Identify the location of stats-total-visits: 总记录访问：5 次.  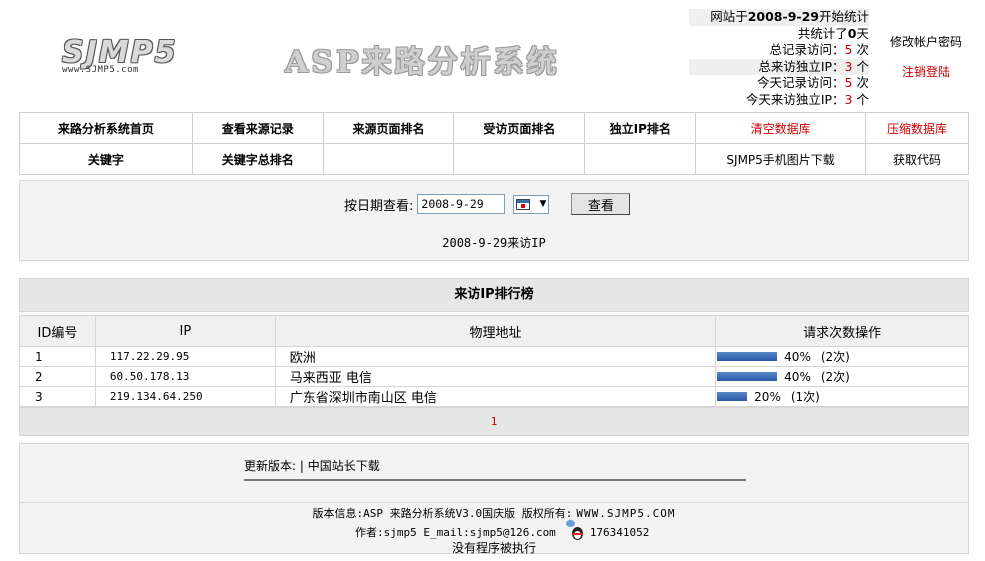
(819, 49).